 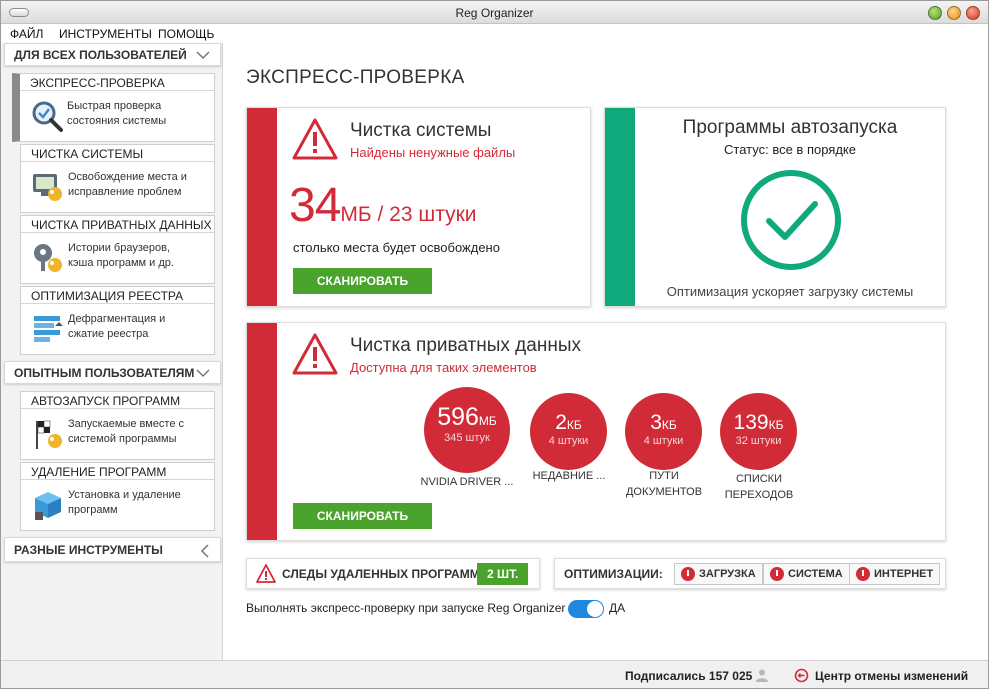 I want to click on menu-bar: ФАЙЛ ИНСТРУМЕНТЫ ПОМОЩЬ, so click(x=494, y=33).